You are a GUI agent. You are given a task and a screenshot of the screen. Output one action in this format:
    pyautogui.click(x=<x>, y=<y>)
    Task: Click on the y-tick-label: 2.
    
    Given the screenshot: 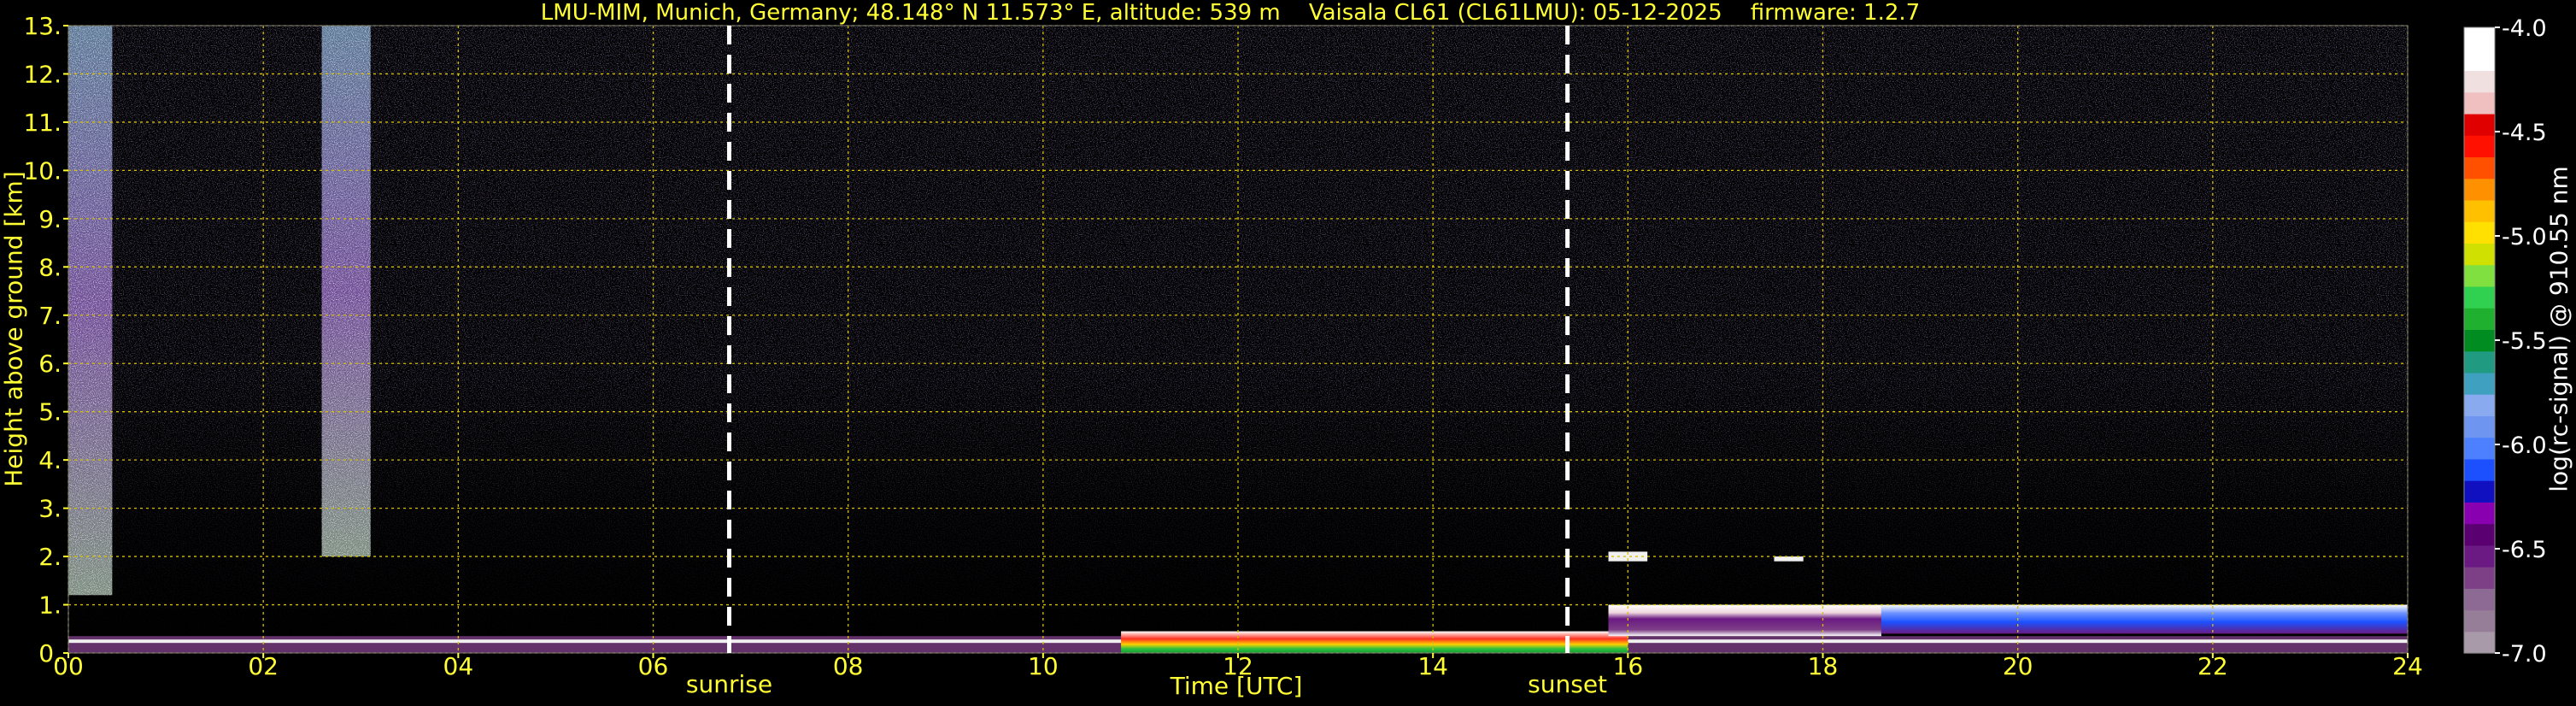 What is the action you would take?
    pyautogui.click(x=50, y=557)
    